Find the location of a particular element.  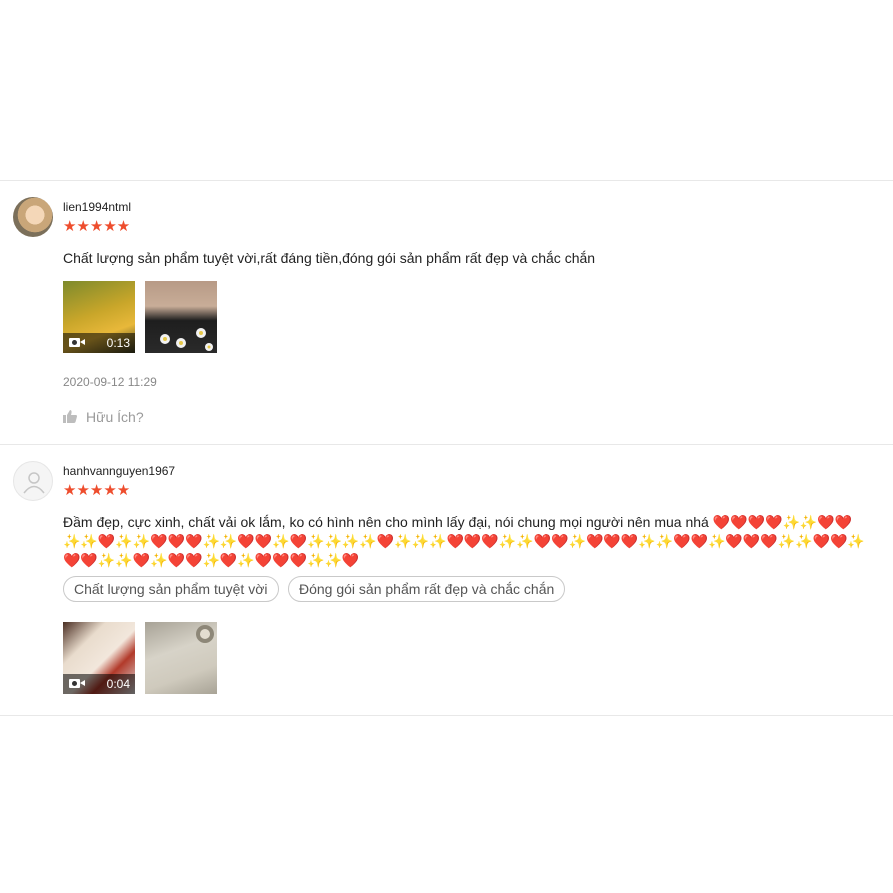

helpful-button: Hữu Ích? is located at coordinates (103, 417).